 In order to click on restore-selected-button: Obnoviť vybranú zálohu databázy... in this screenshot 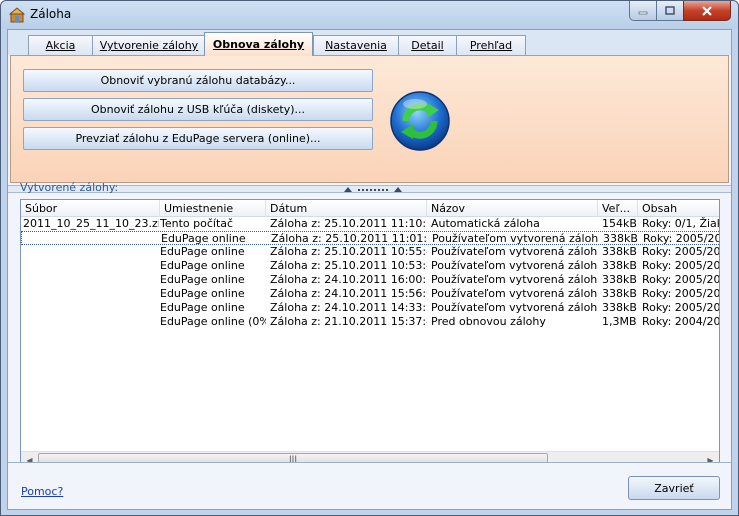, I will do `click(198, 80)`.